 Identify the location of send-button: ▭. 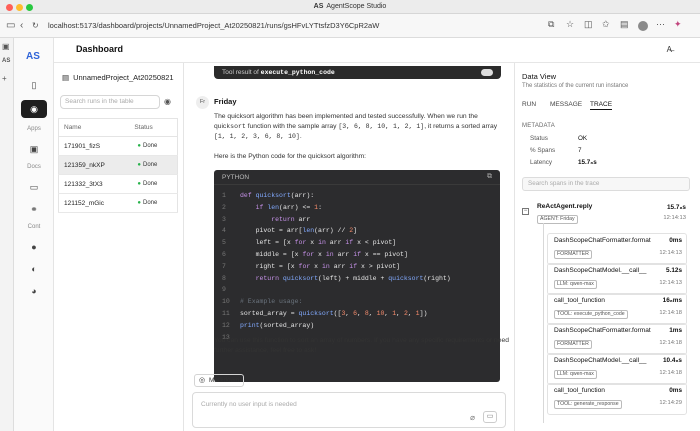
(490, 417).